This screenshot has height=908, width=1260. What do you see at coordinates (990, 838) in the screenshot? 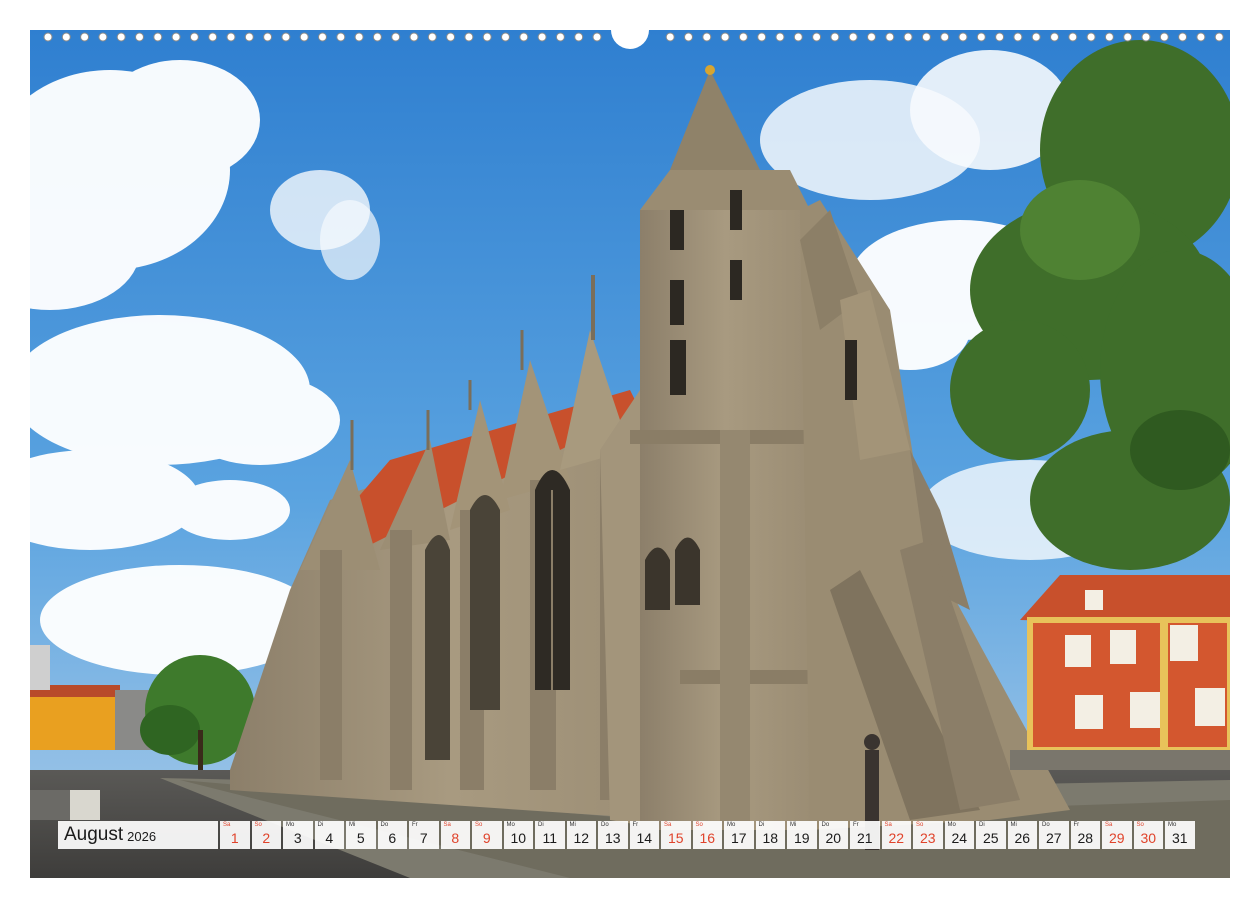
I see `day-number: 25` at bounding box center [990, 838].